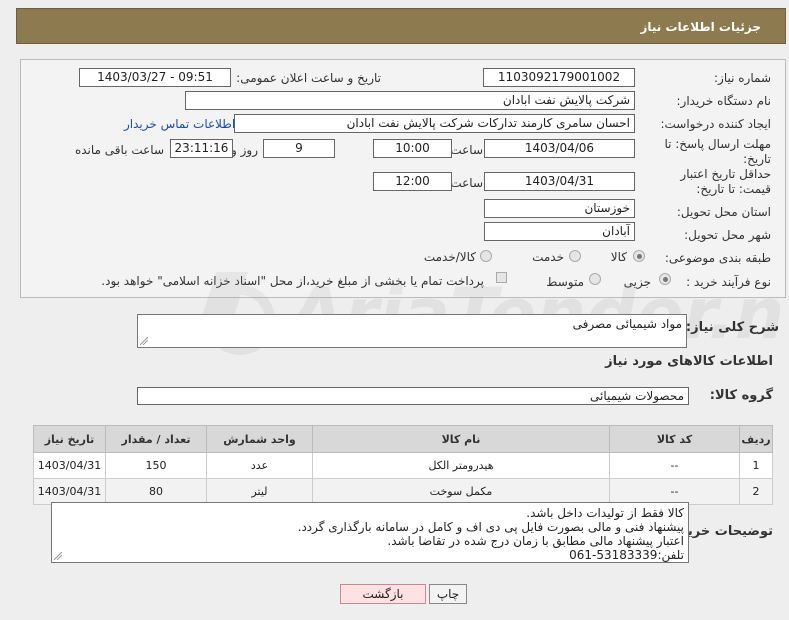 The height and width of the screenshot is (620, 789). Describe the element at coordinates (605, 513) in the screenshot. I see `notes-line: کالا فقط از تولیدات داخل باشد.` at that location.